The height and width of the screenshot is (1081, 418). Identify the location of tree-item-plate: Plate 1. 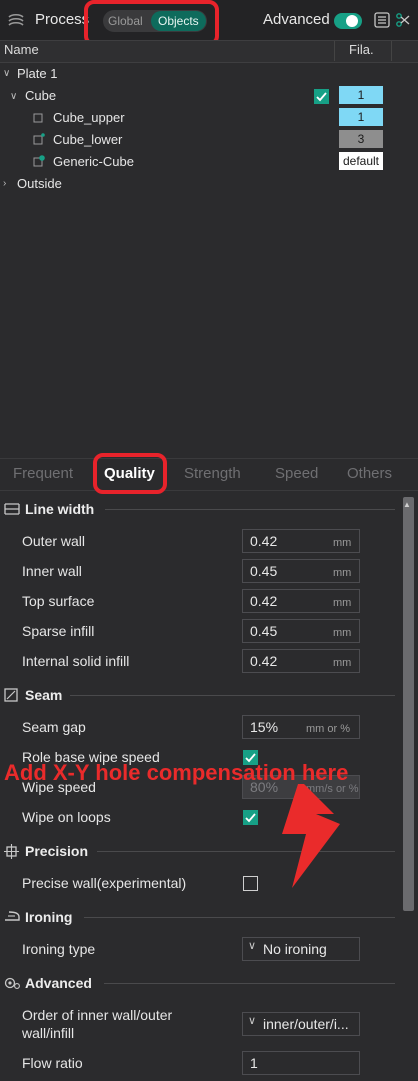
(37, 73).